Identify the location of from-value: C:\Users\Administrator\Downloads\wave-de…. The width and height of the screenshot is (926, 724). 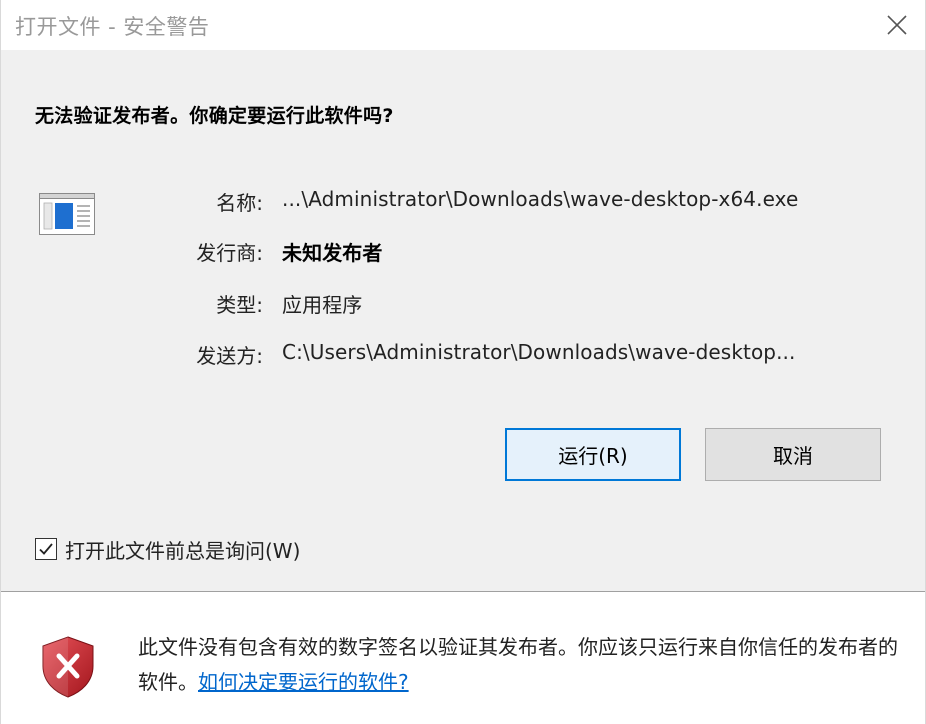
(539, 352).